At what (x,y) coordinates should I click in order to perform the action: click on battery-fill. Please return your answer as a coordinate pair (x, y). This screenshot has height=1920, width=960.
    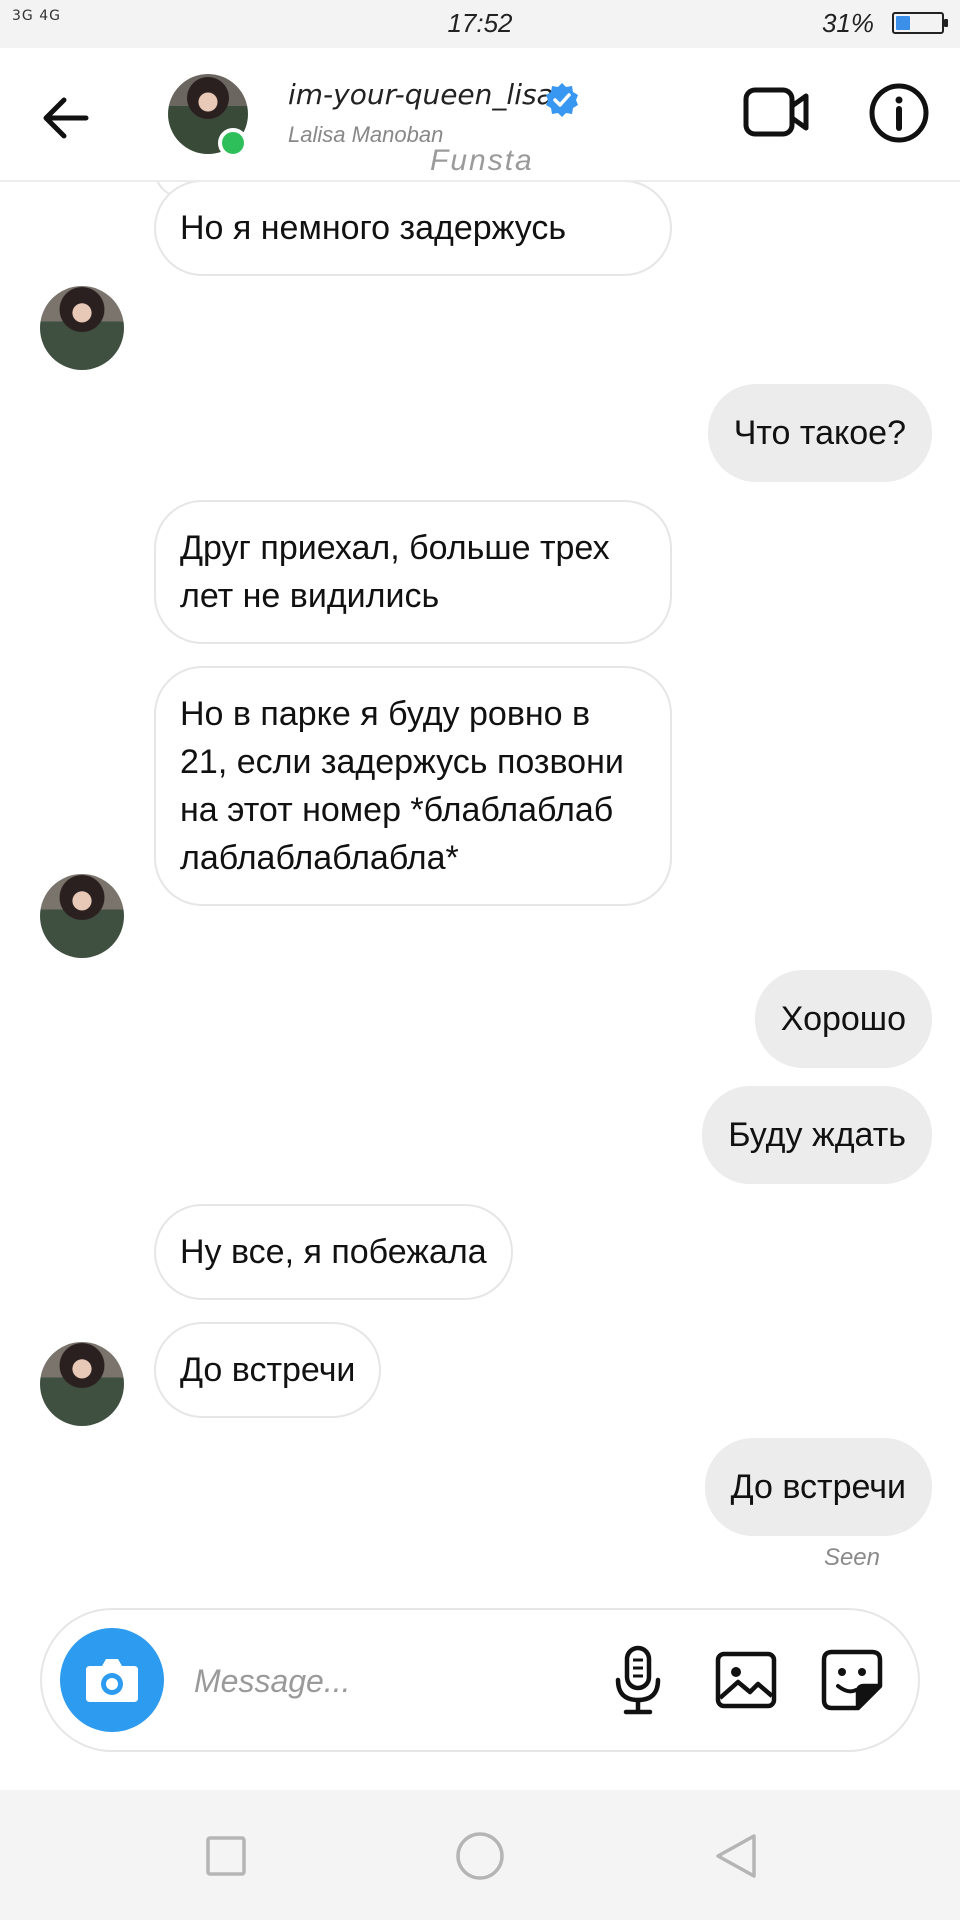
    Looking at the image, I should click on (903, 23).